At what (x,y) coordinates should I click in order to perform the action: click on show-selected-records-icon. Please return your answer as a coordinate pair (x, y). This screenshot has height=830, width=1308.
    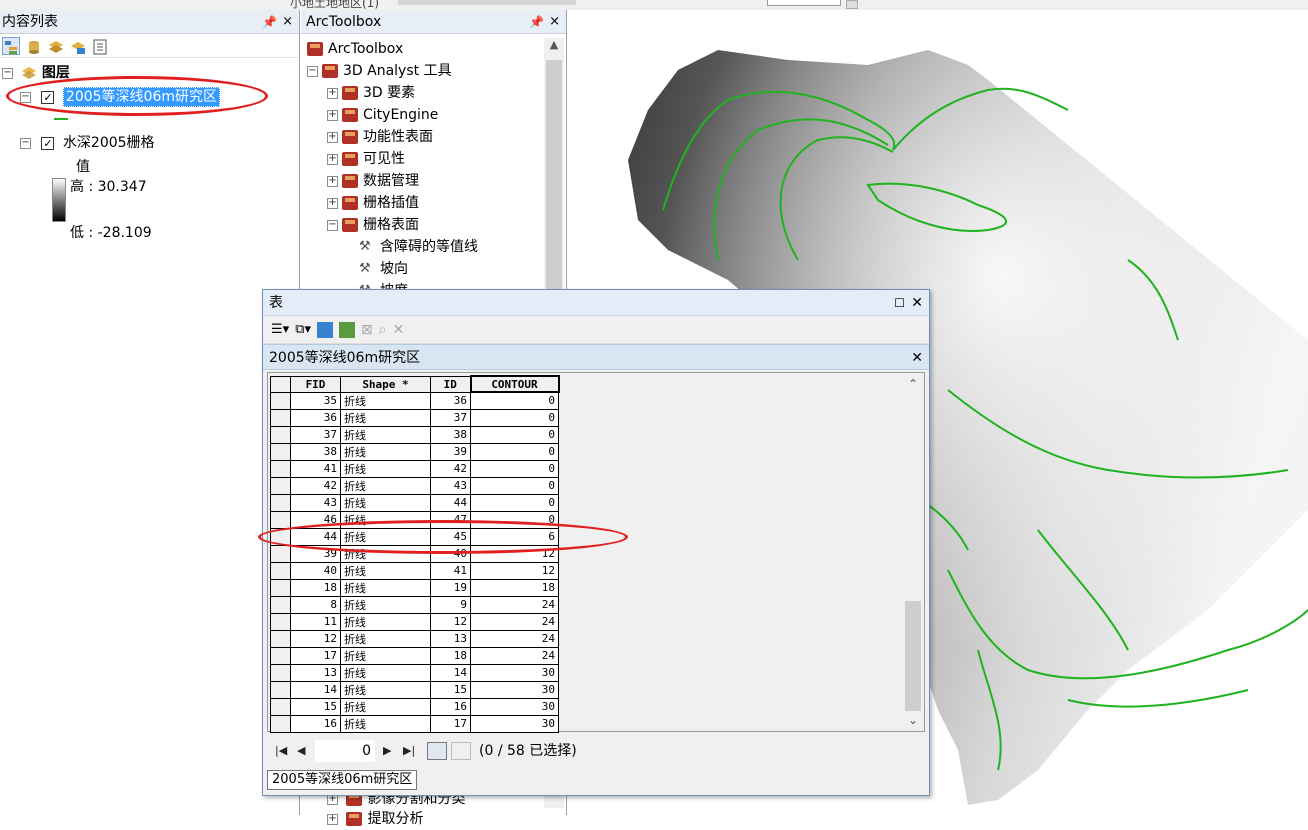
    Looking at the image, I should click on (461, 751).